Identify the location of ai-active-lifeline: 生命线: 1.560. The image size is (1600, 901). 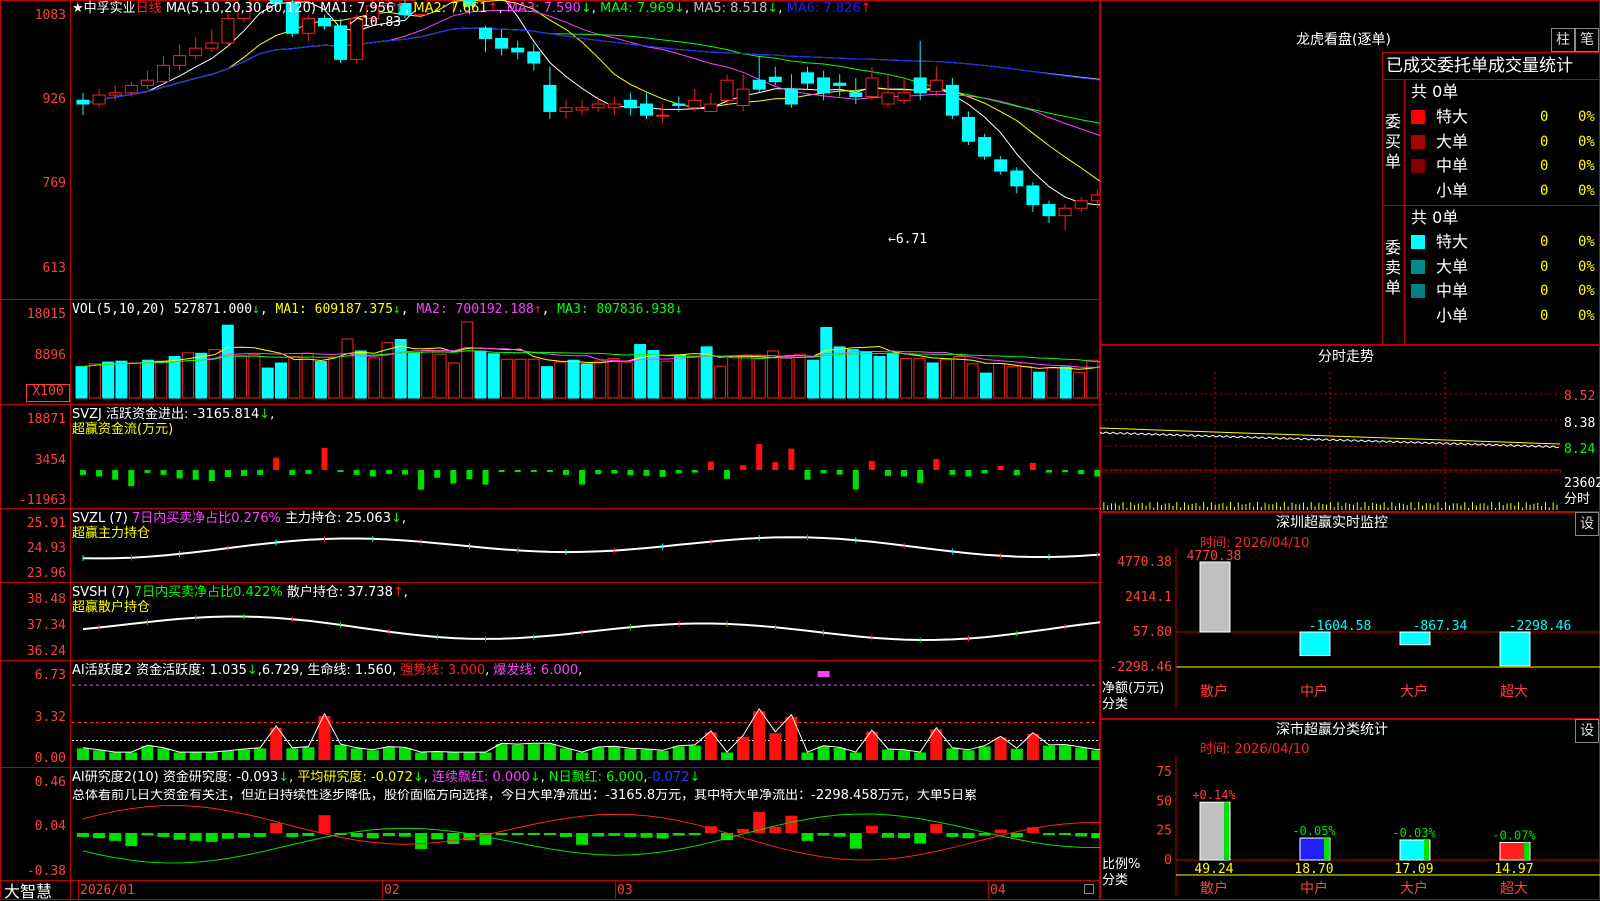
(350, 670).